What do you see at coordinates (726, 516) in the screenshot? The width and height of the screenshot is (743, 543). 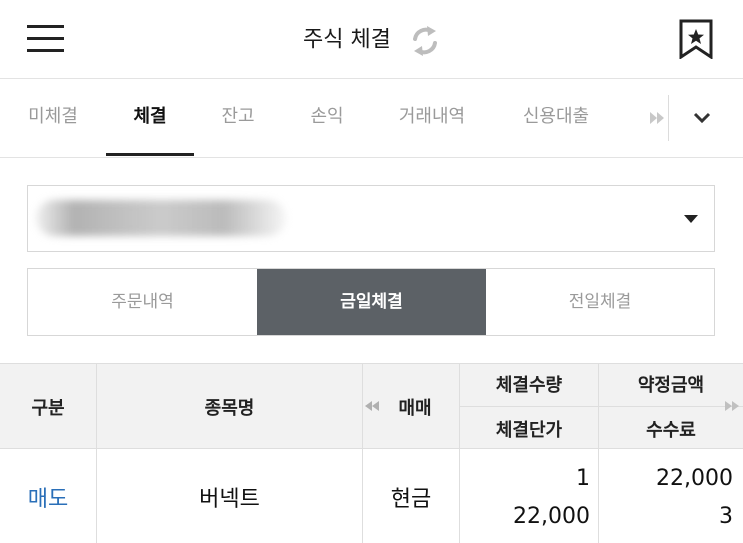 I see `cell-fee: 3` at bounding box center [726, 516].